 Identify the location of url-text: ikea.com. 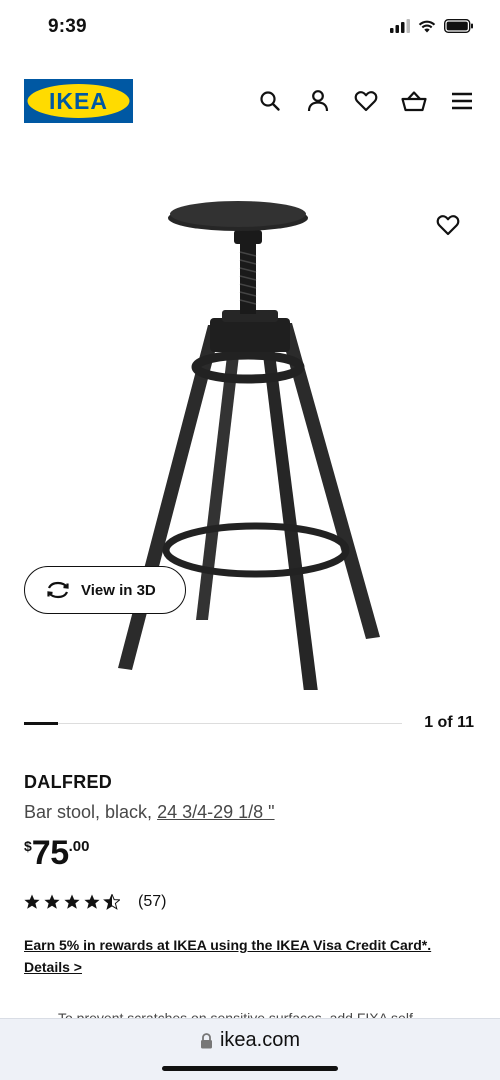
(260, 1040).